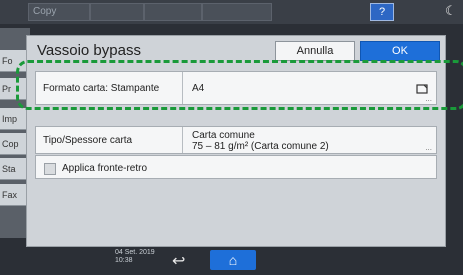 The image size is (463, 275). What do you see at coordinates (14, 169) in the screenshot?
I see `bg-tab: Sta` at bounding box center [14, 169].